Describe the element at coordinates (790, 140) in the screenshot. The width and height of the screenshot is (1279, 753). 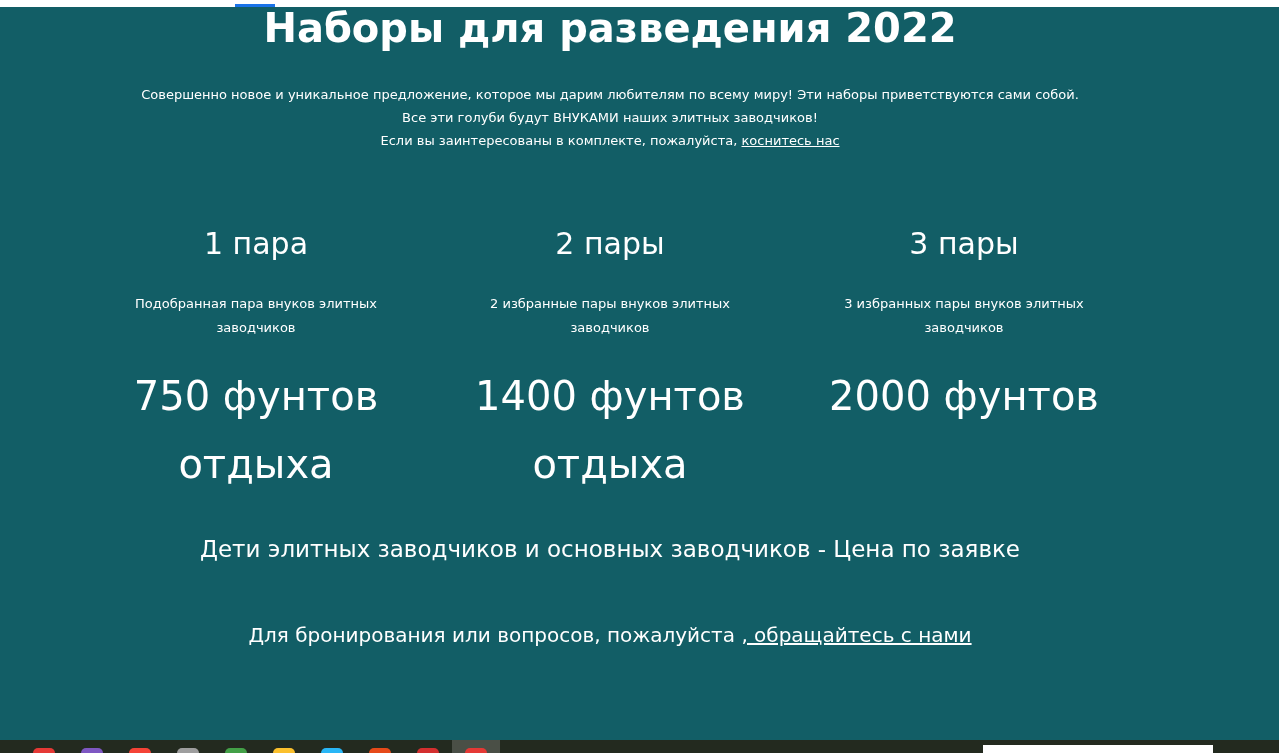
I see `contact-link: коснитесь нас` at that location.